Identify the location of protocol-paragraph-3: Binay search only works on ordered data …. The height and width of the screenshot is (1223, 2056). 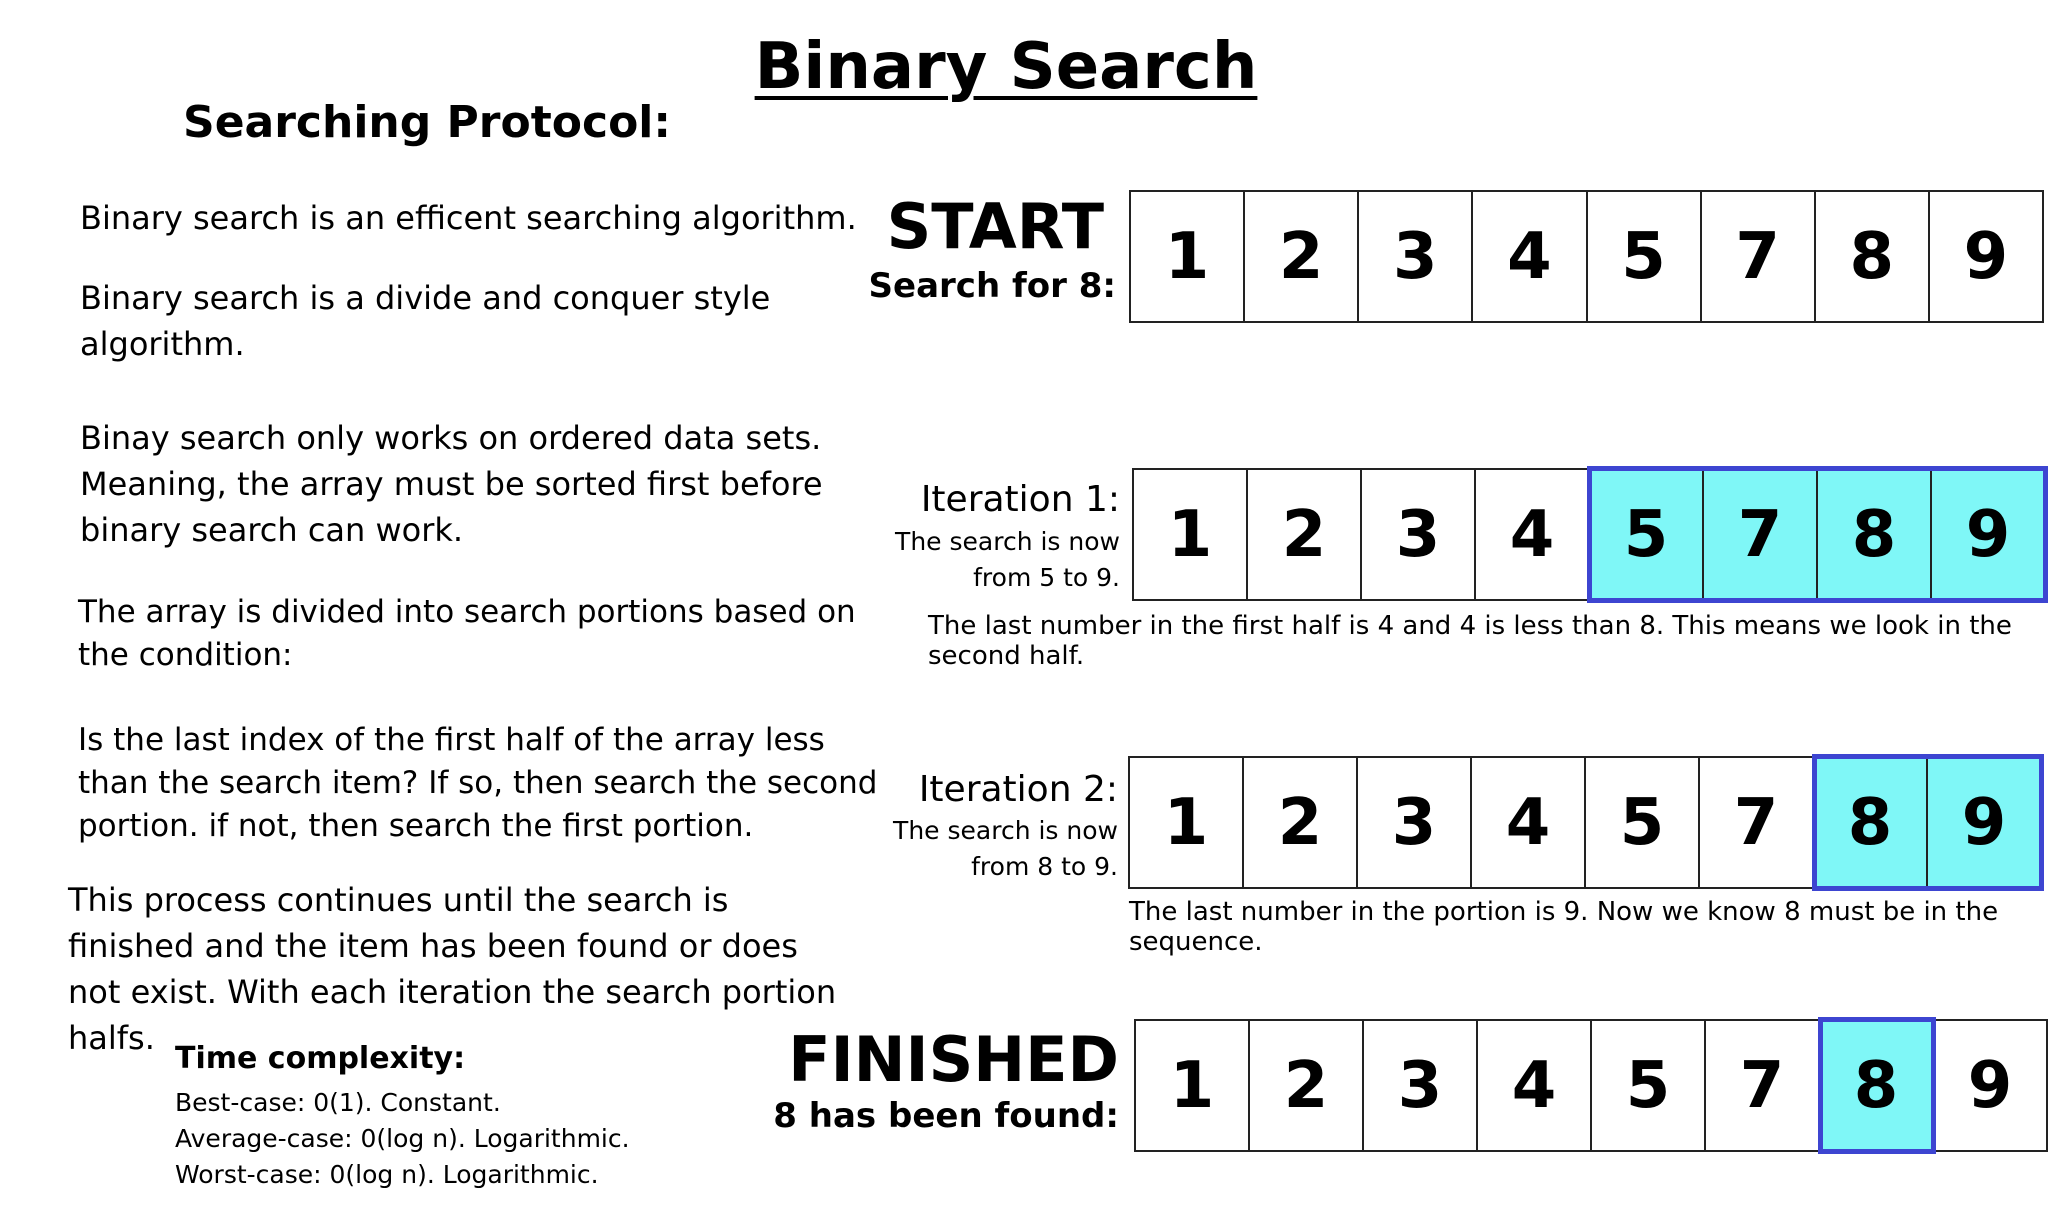
(451, 484).